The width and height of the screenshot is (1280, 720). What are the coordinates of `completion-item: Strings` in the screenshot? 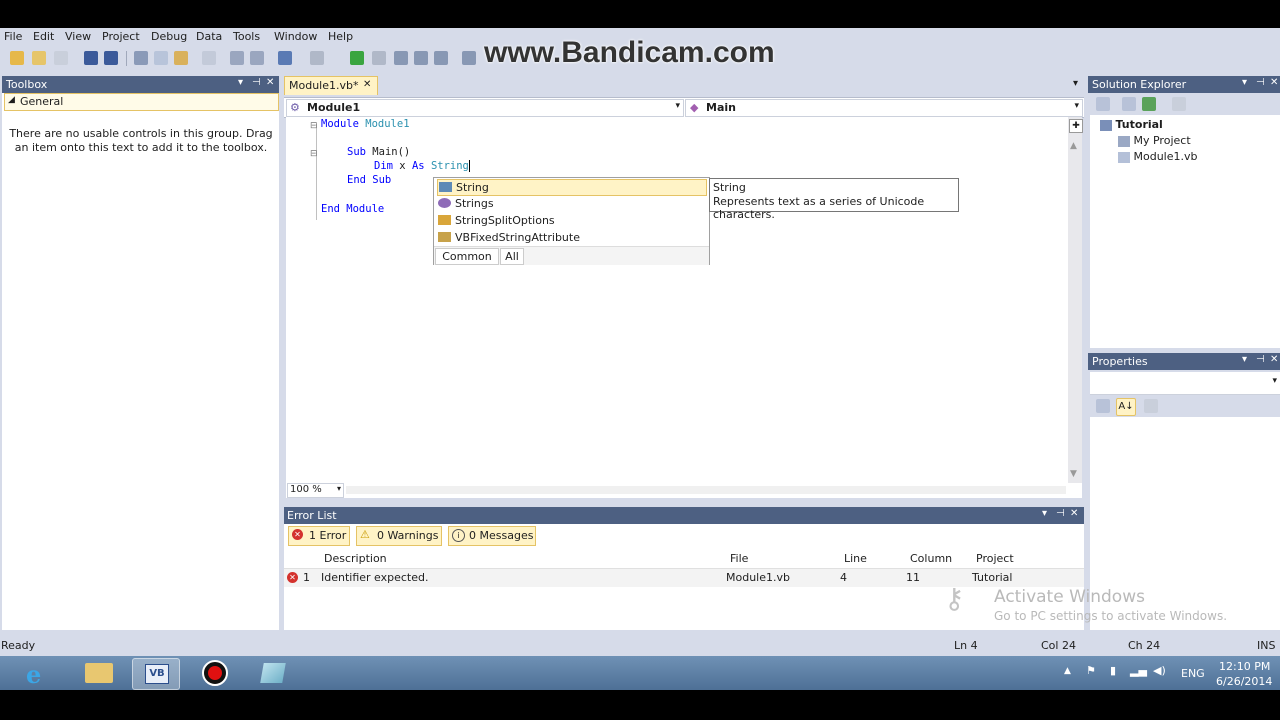 It's located at (571, 203).